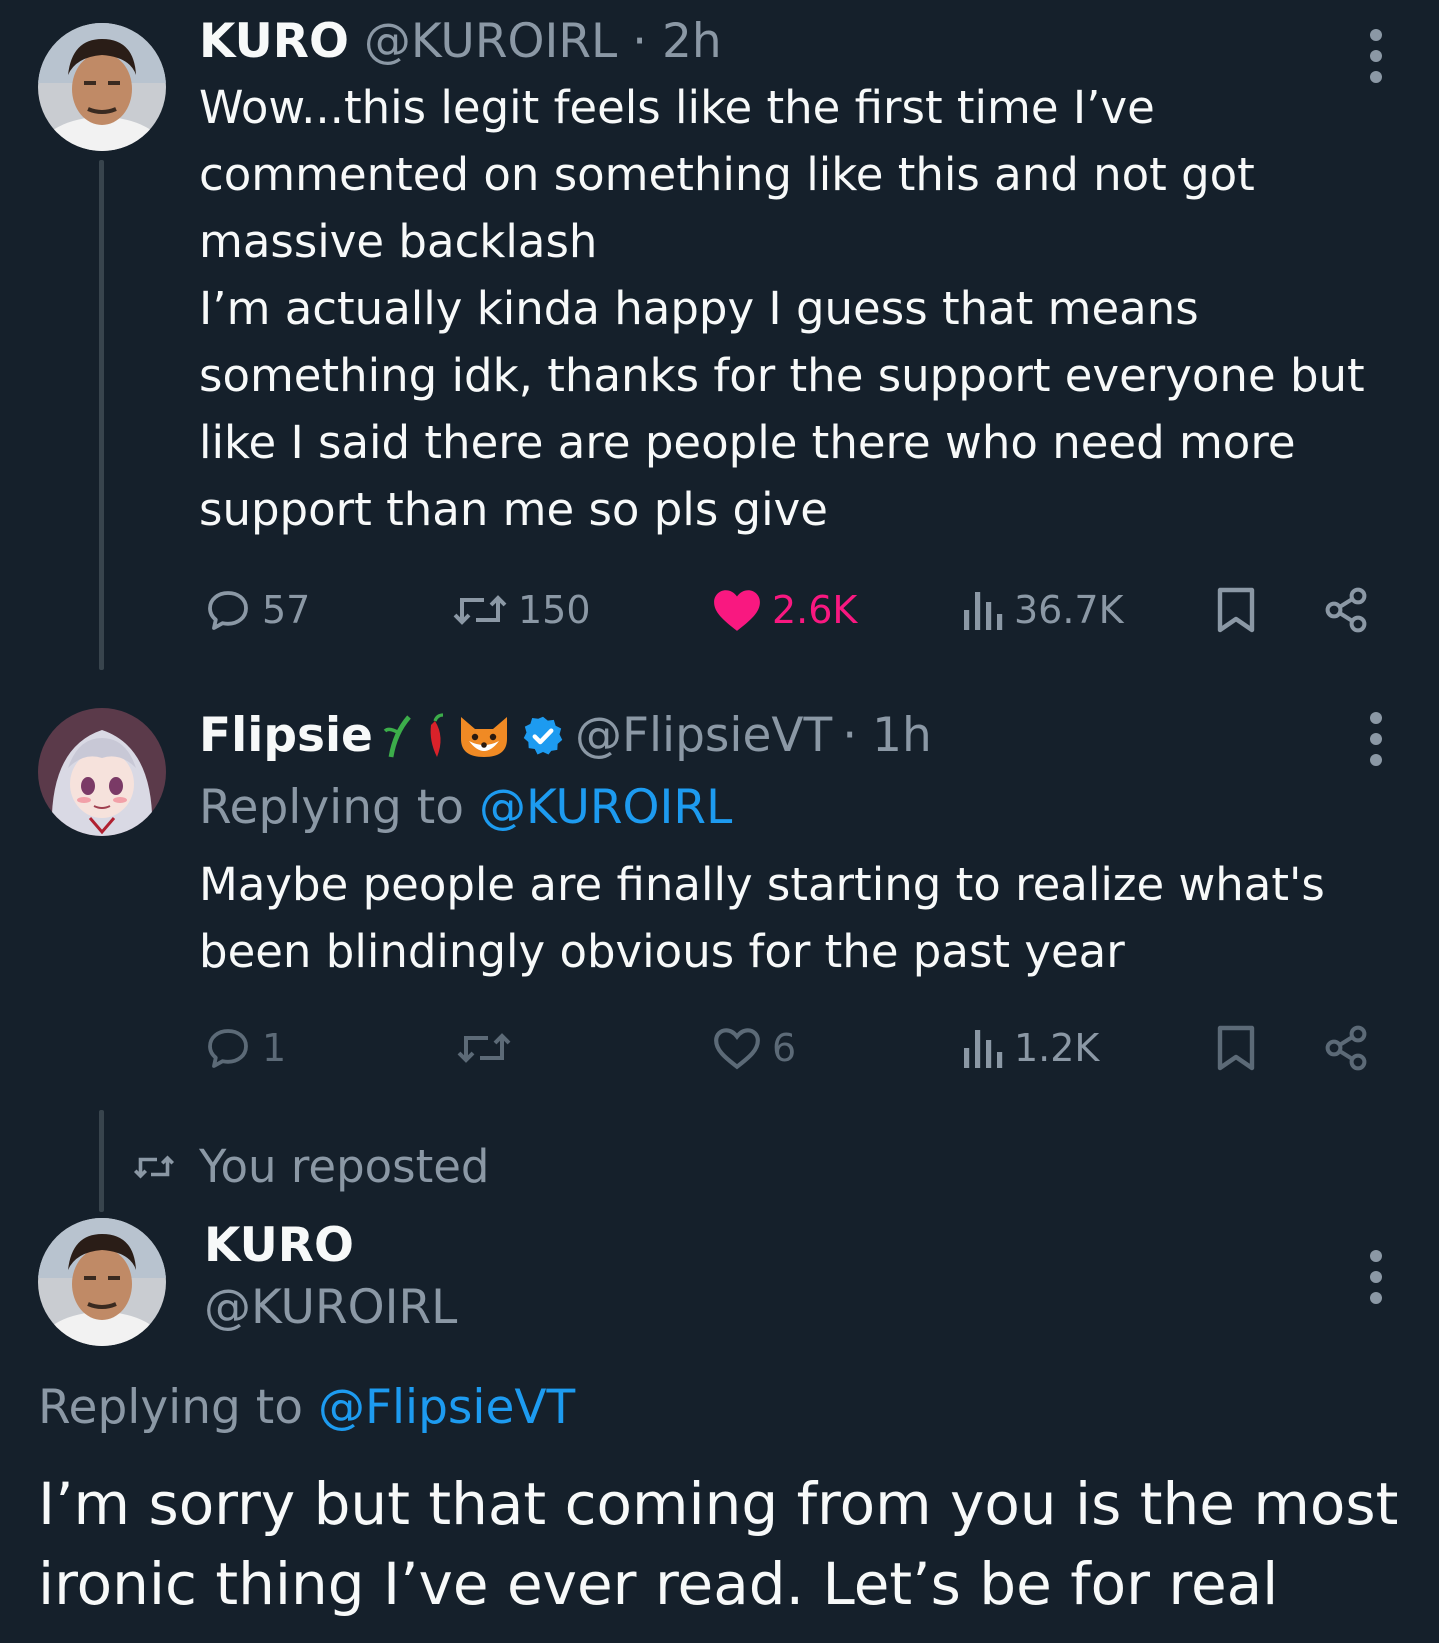 This screenshot has height=1643, width=1439. I want to click on heart-icon, so click(737, 1049).